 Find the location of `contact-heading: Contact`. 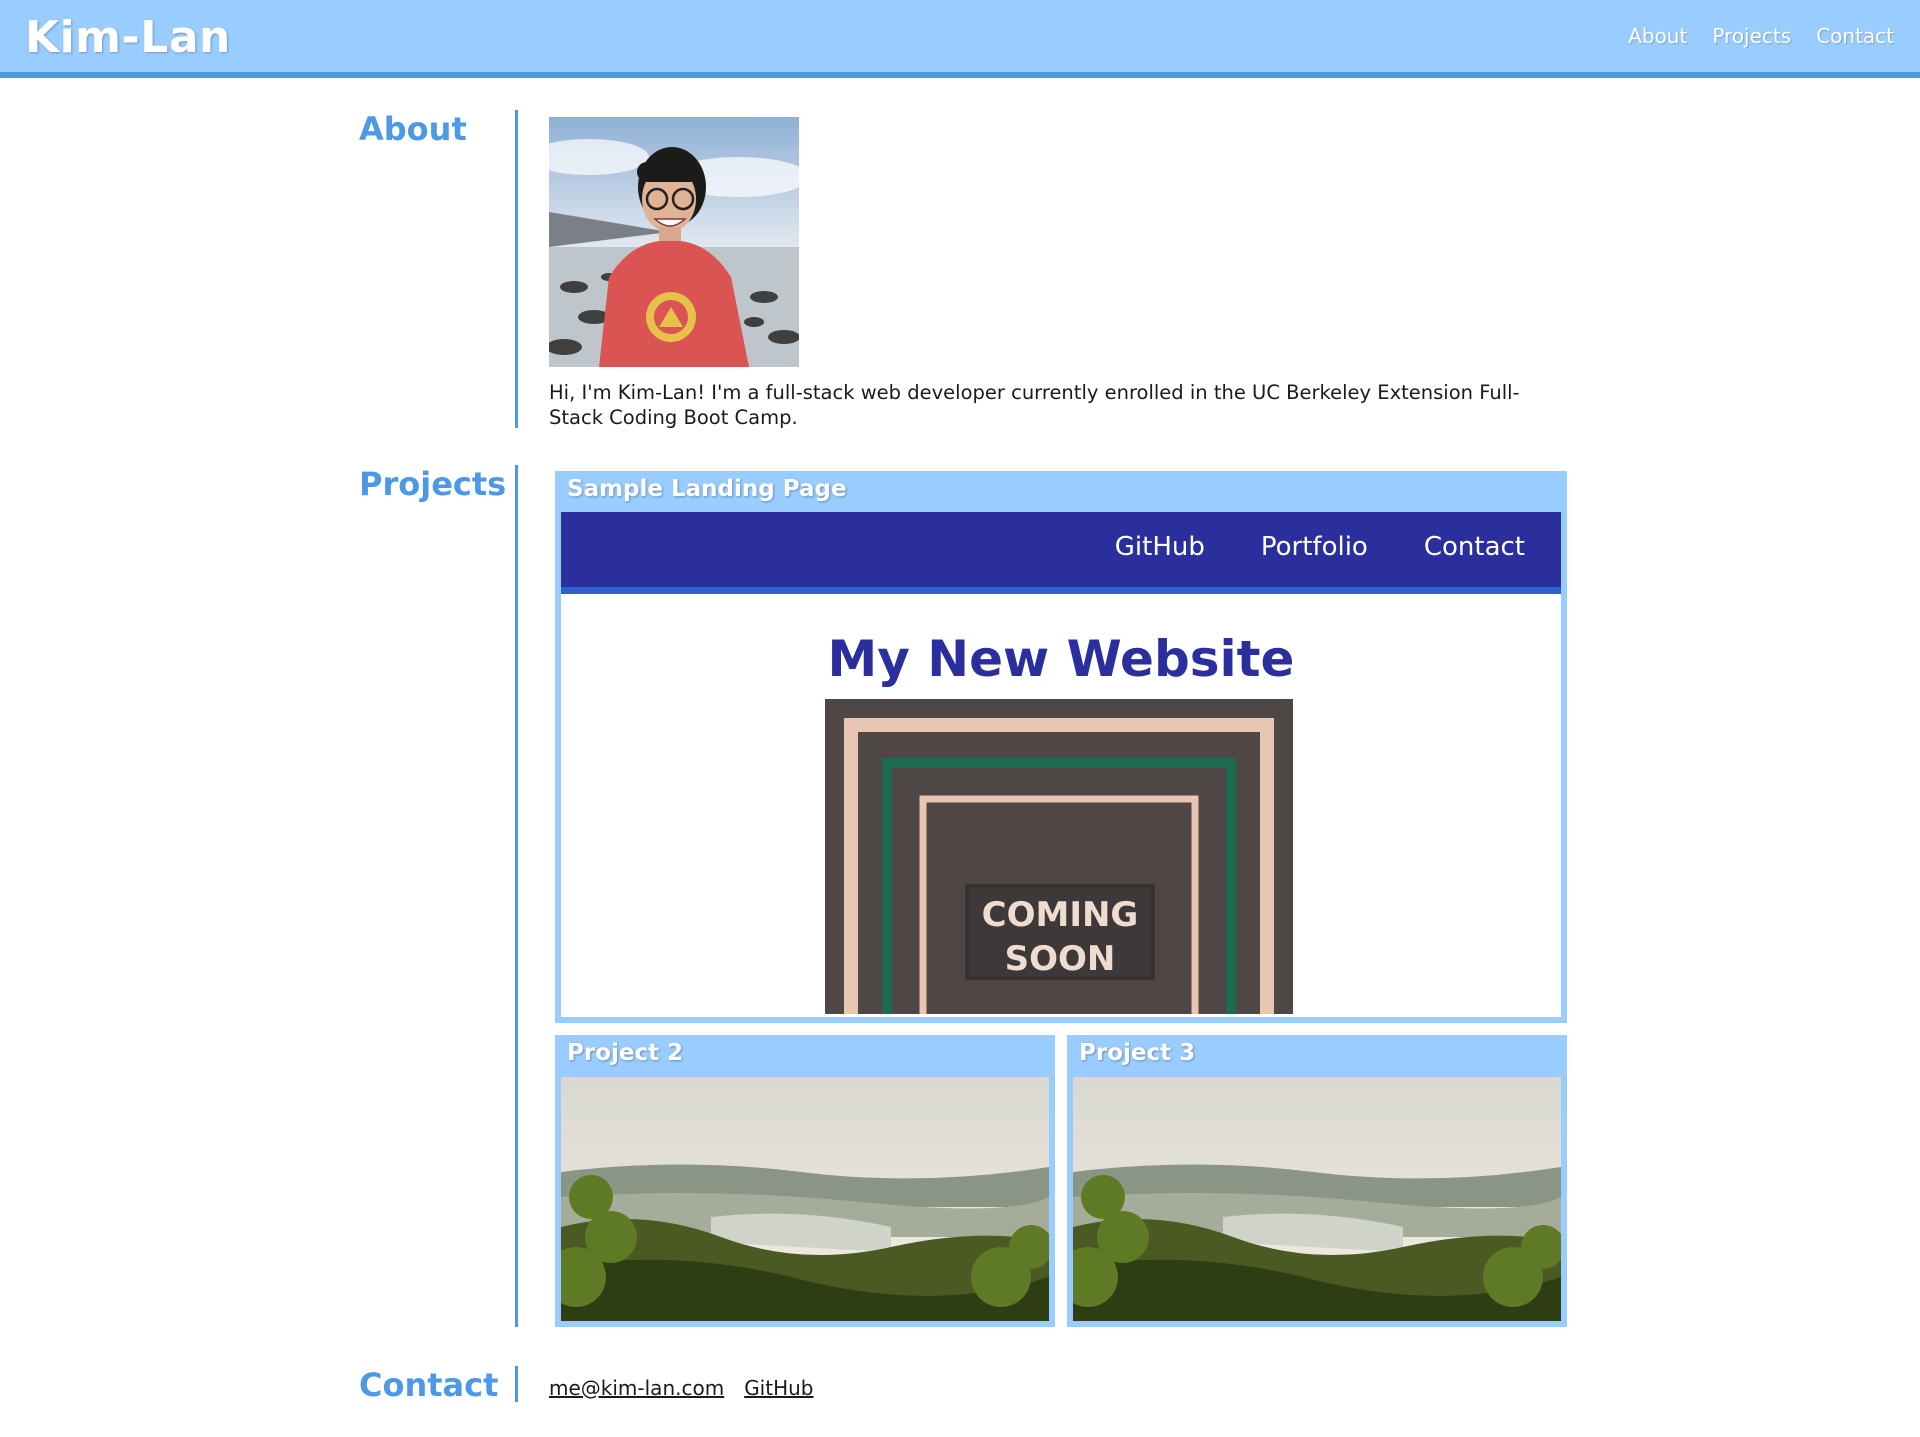

contact-heading: Contact is located at coordinates (429, 1385).